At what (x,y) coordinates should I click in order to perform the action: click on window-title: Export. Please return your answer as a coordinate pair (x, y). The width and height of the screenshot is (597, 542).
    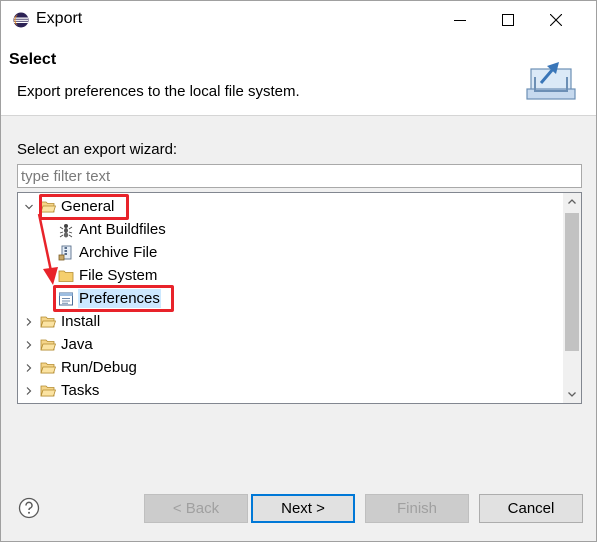
    Looking at the image, I should click on (59, 18).